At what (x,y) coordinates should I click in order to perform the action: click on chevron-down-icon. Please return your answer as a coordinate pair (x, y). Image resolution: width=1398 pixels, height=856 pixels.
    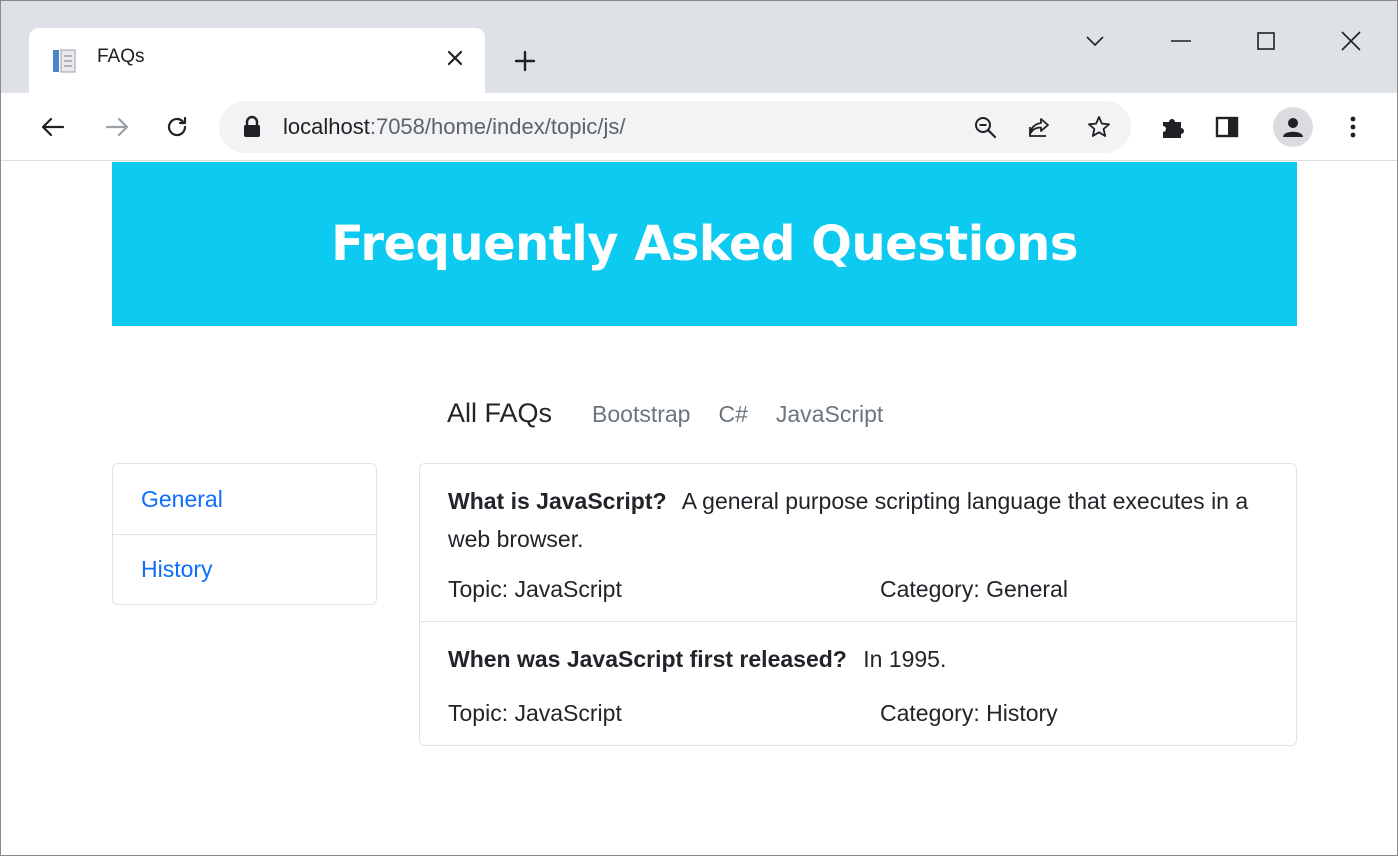
    Looking at the image, I should click on (1095, 41).